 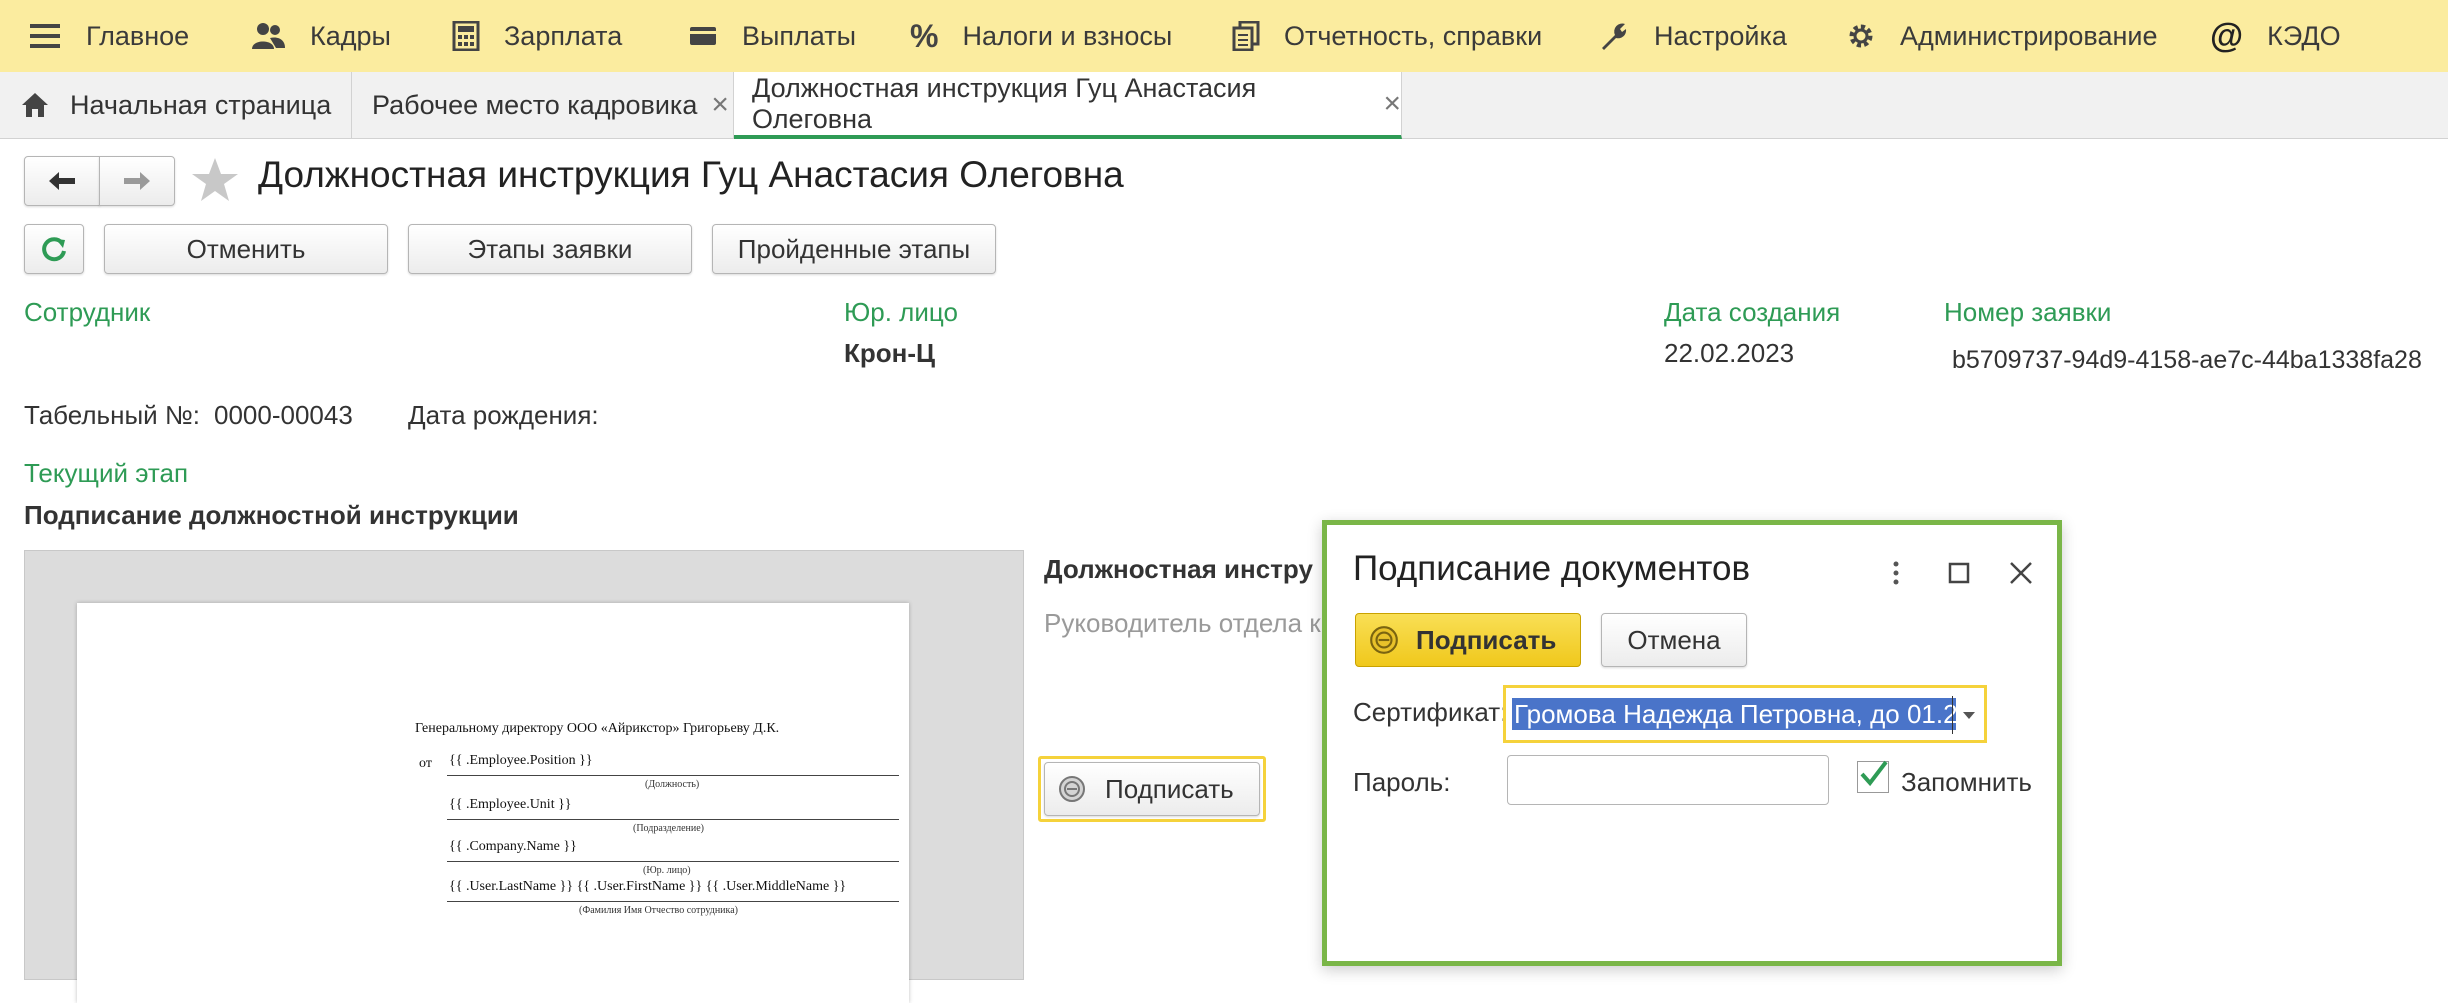 I want to click on menu-item-admin: Администрирование, so click(x=2001, y=36).